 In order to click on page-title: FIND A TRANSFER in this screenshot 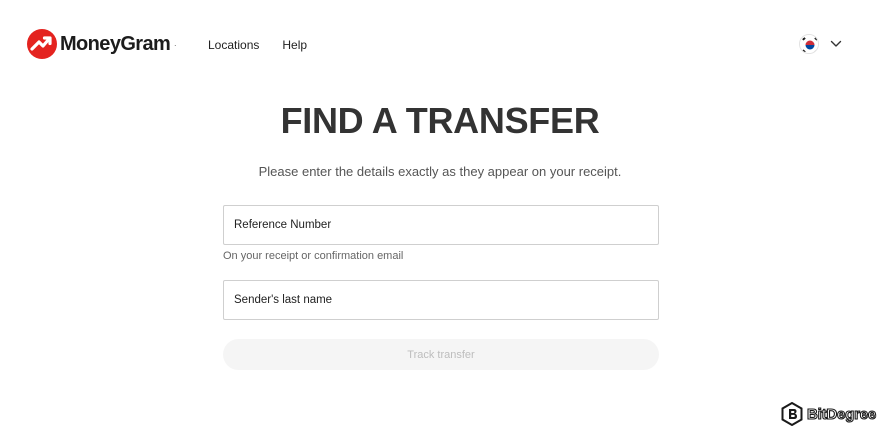, I will do `click(440, 120)`.